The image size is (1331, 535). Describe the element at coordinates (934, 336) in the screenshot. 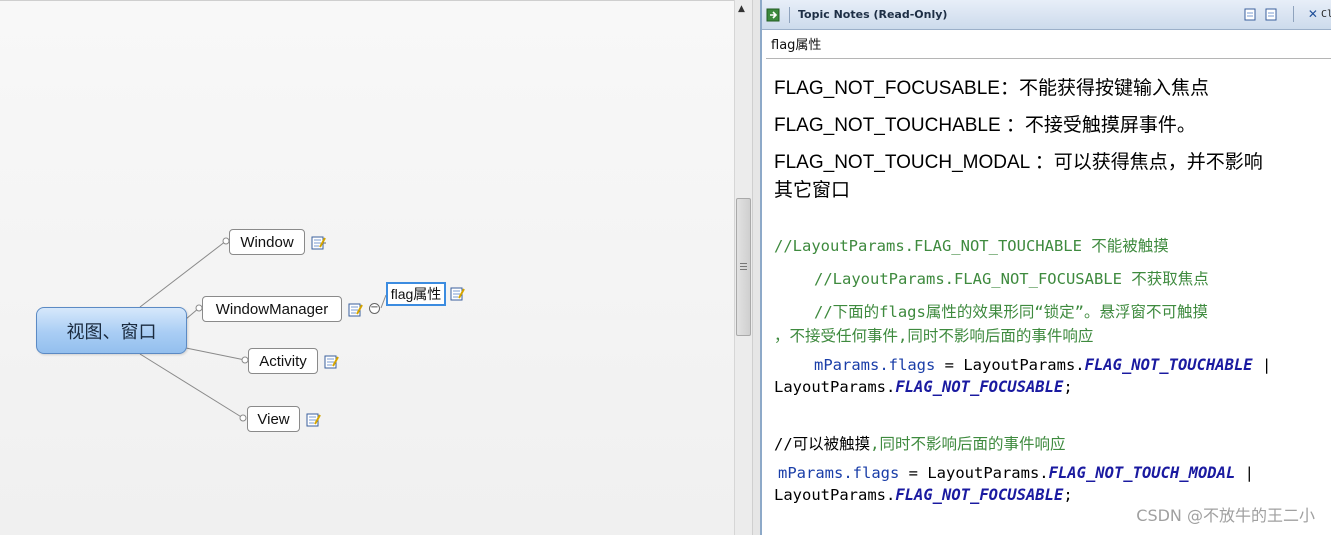

I see `code-comment: ，不接受任何事件,同时不影响后面的事件响应` at that location.